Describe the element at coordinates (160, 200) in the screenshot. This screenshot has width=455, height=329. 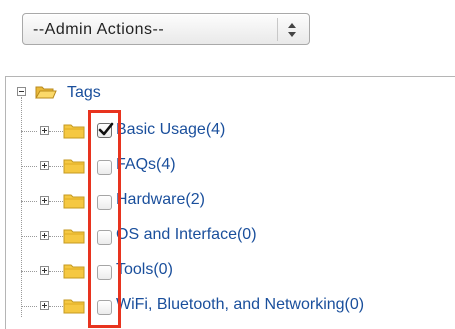
I see `tree-item-label: Hardware(2)` at that location.